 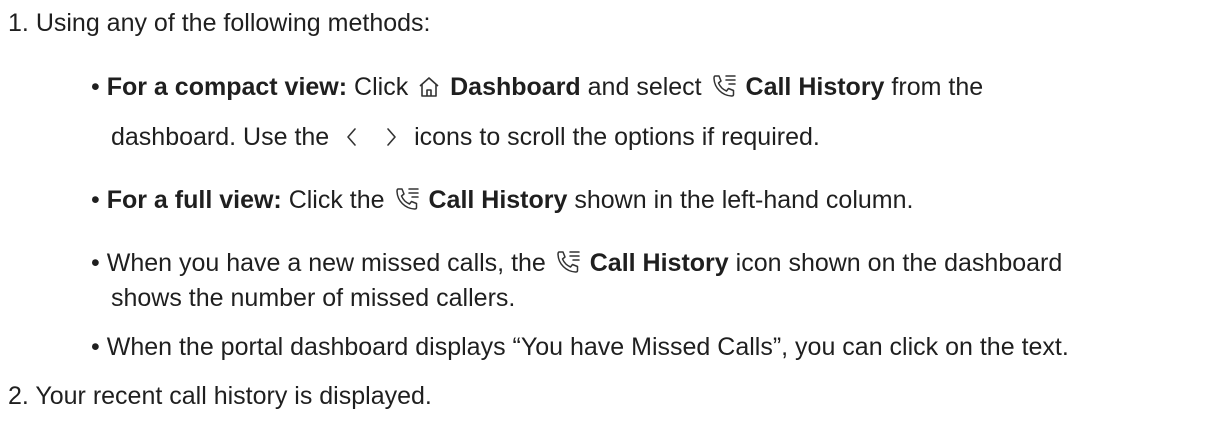 I want to click on bullet-lead: For a full view:, so click(x=194, y=200).